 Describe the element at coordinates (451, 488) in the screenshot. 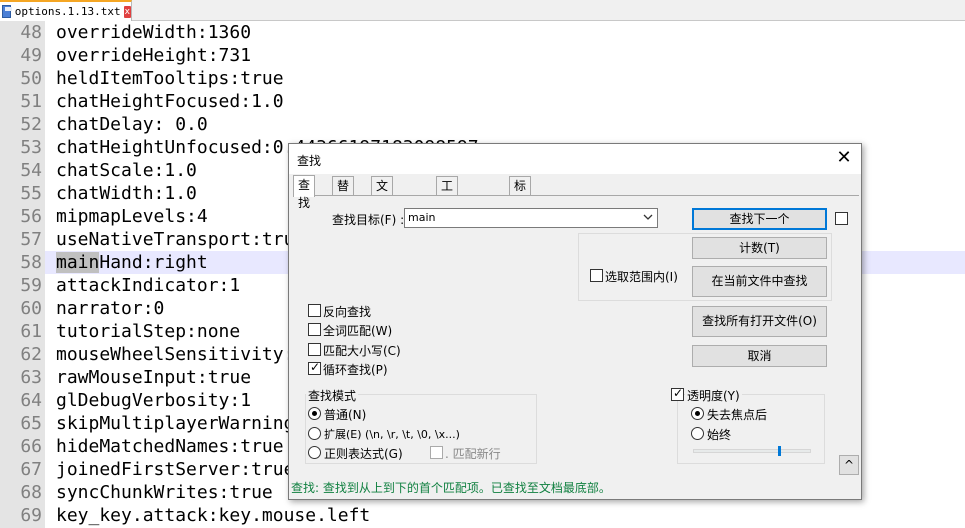

I see `status-message: 查找: 查找到从上到下的首个匹配项。已查找至文档最底部。` at that location.